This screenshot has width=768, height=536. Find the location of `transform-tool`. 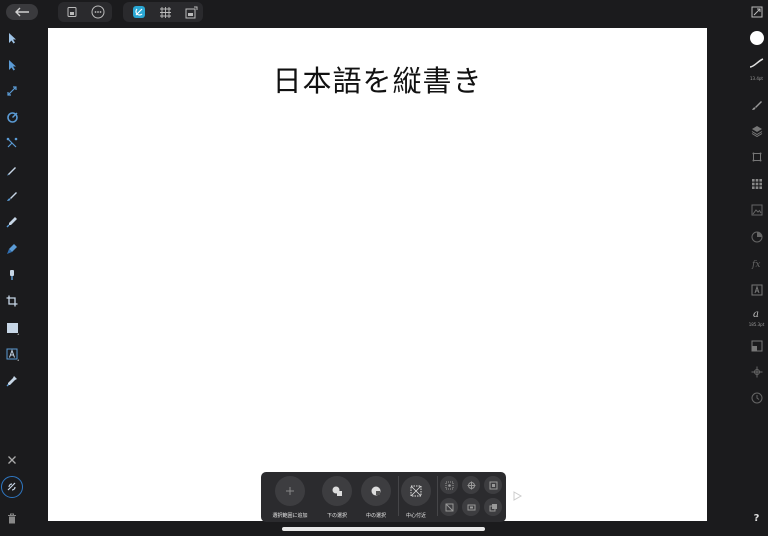

transform-tool is located at coordinates (12, 91).